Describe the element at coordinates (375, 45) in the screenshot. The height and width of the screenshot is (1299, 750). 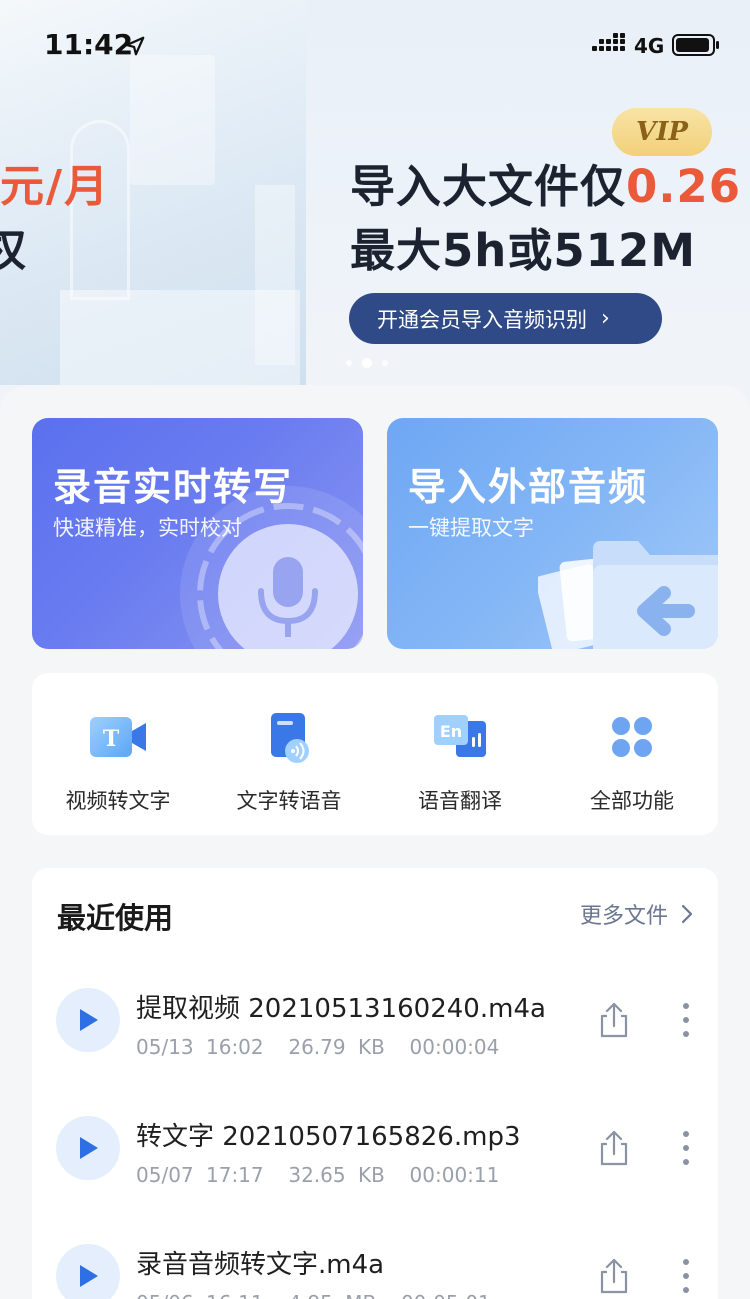
I see `status-bar: 11:42 4G` at that location.